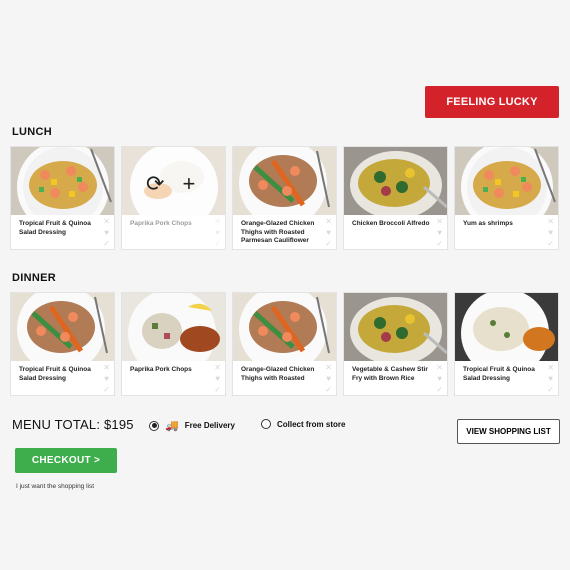 This screenshot has width=570, height=570. What do you see at coordinates (34, 278) in the screenshot?
I see `dinner-heading: DINNER` at bounding box center [34, 278].